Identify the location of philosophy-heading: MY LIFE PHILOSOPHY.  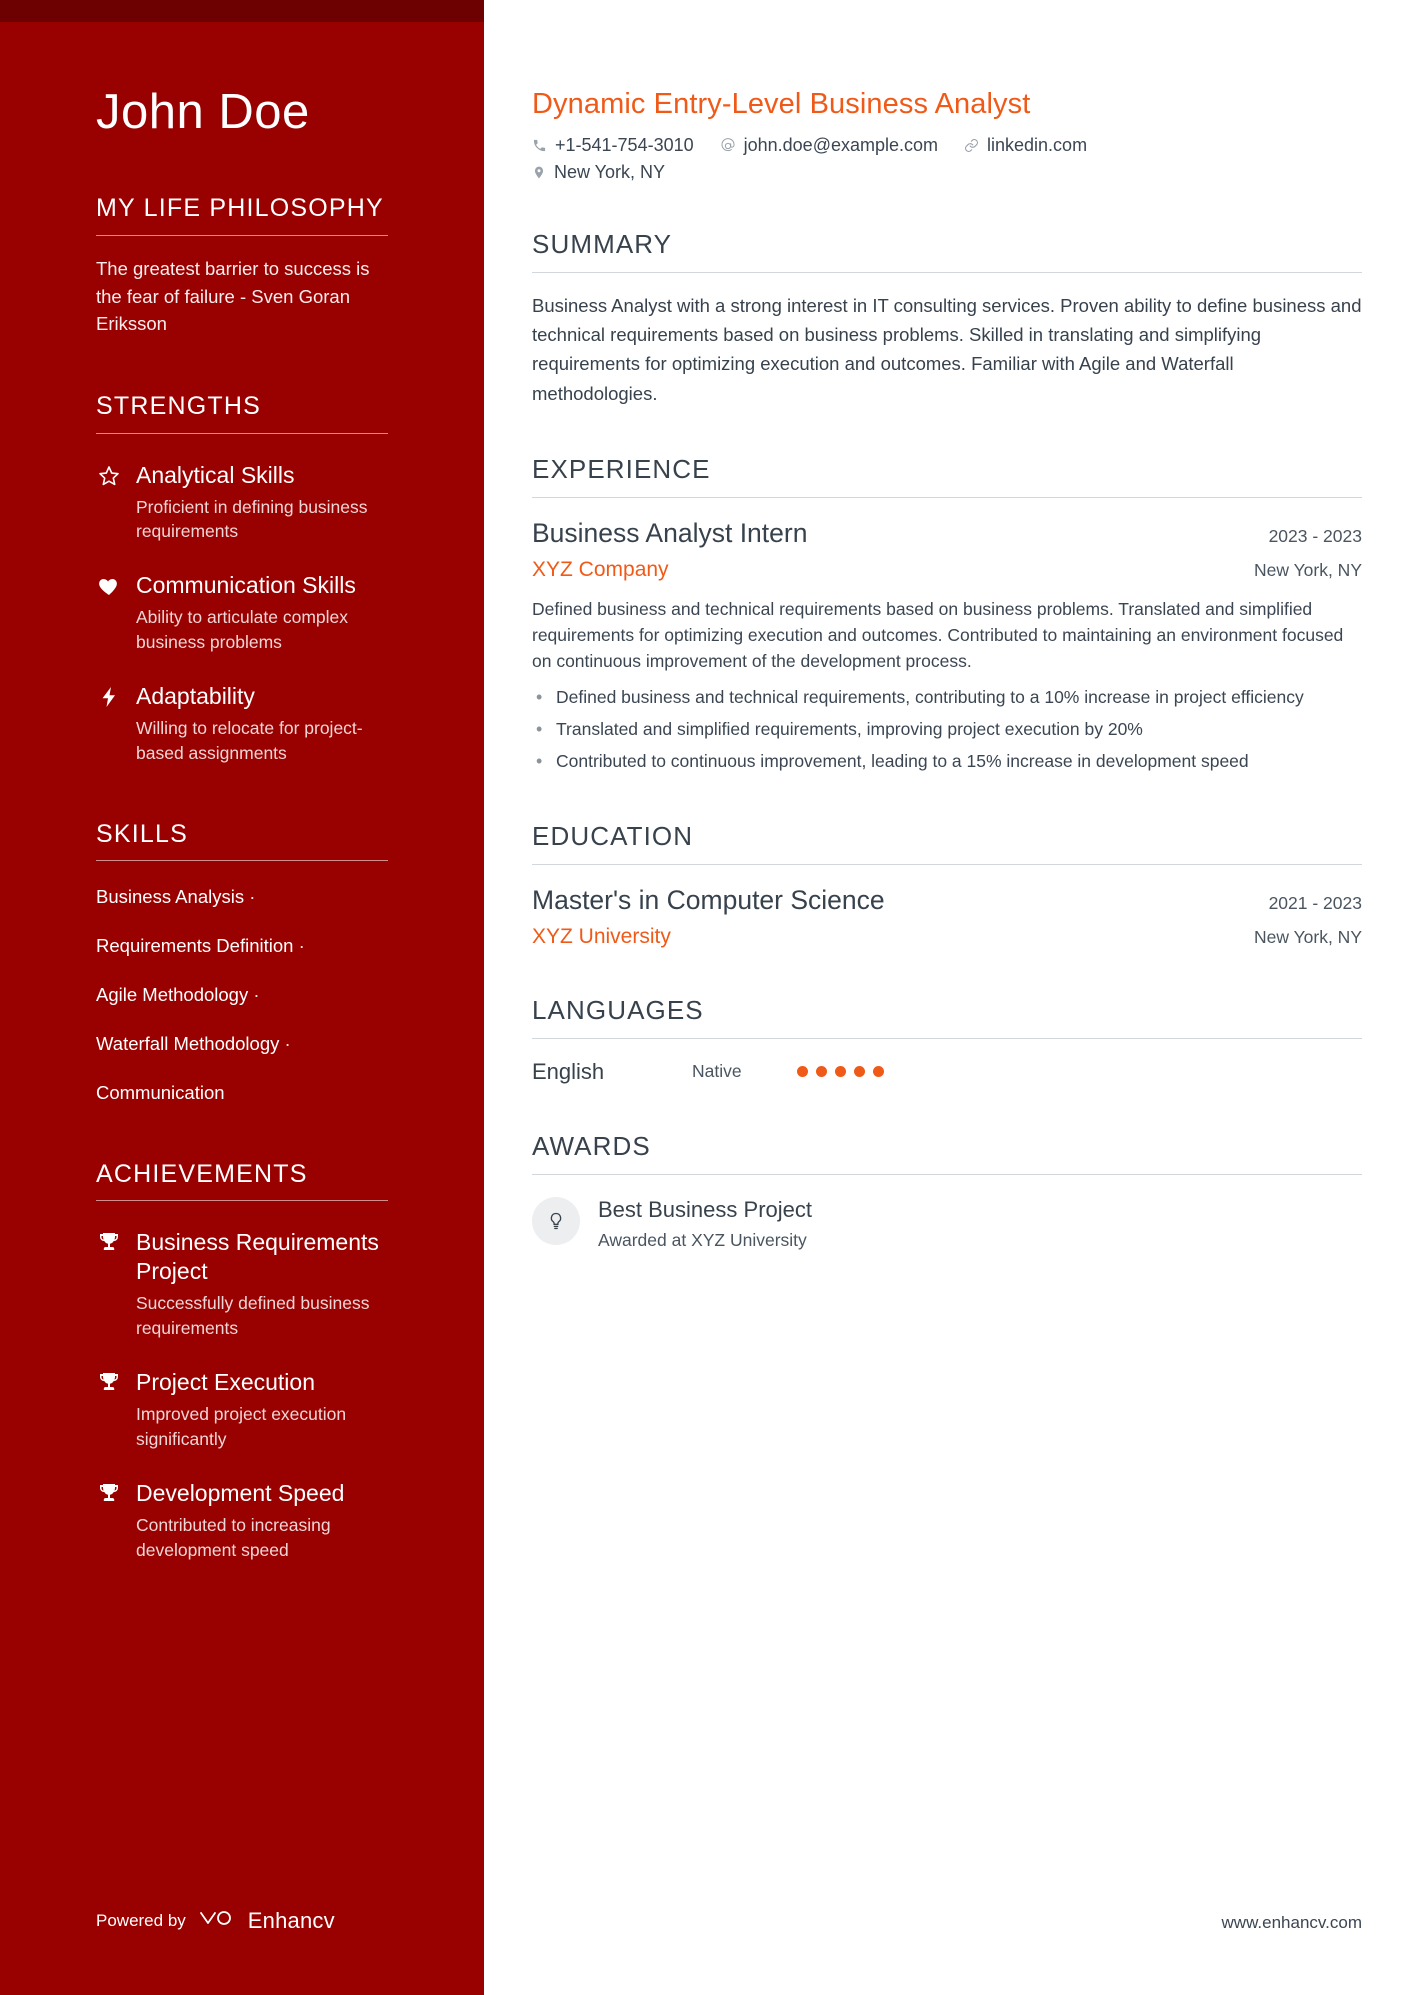
(240, 208).